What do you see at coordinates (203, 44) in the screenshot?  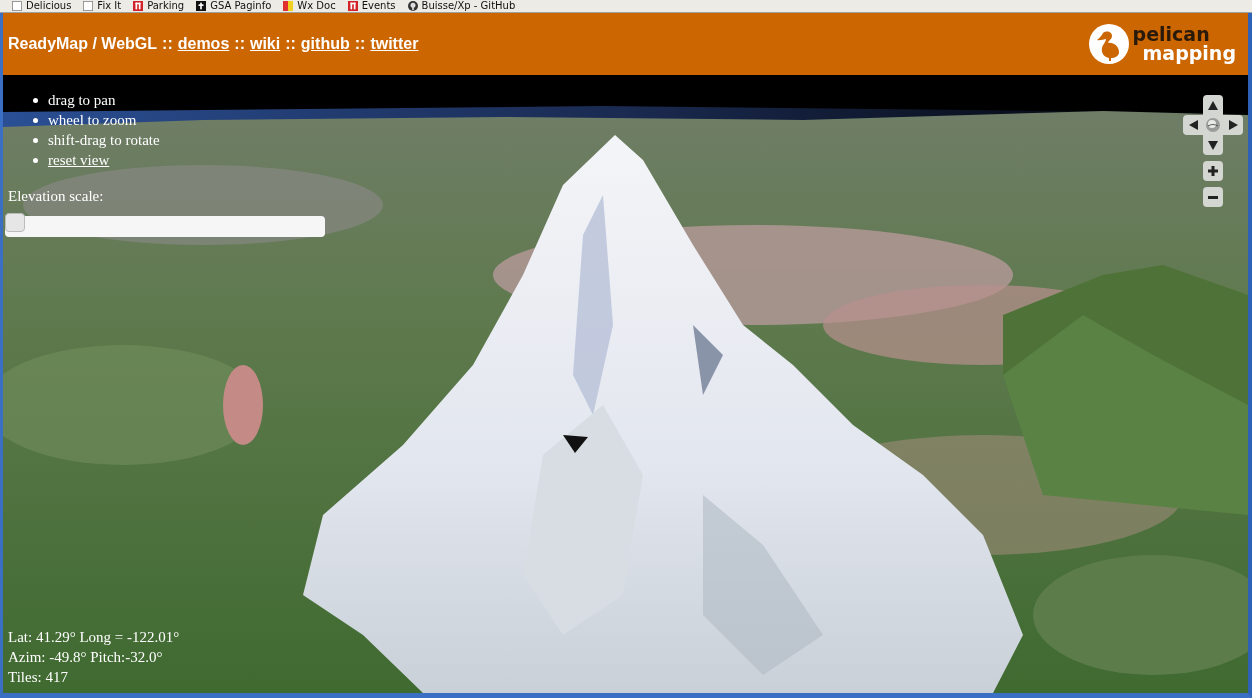 I see `nav-link: demos` at bounding box center [203, 44].